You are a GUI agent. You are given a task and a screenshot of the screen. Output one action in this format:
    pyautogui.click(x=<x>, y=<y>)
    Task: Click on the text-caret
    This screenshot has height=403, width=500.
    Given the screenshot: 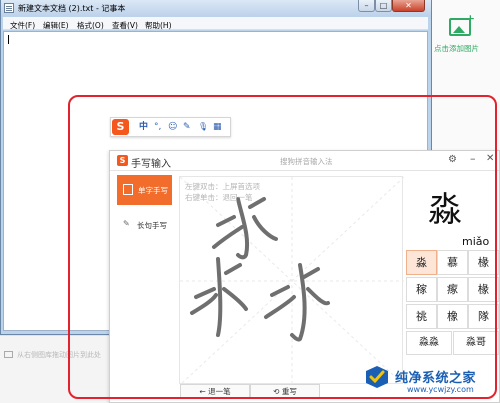 What is the action you would take?
    pyautogui.click(x=8, y=39)
    